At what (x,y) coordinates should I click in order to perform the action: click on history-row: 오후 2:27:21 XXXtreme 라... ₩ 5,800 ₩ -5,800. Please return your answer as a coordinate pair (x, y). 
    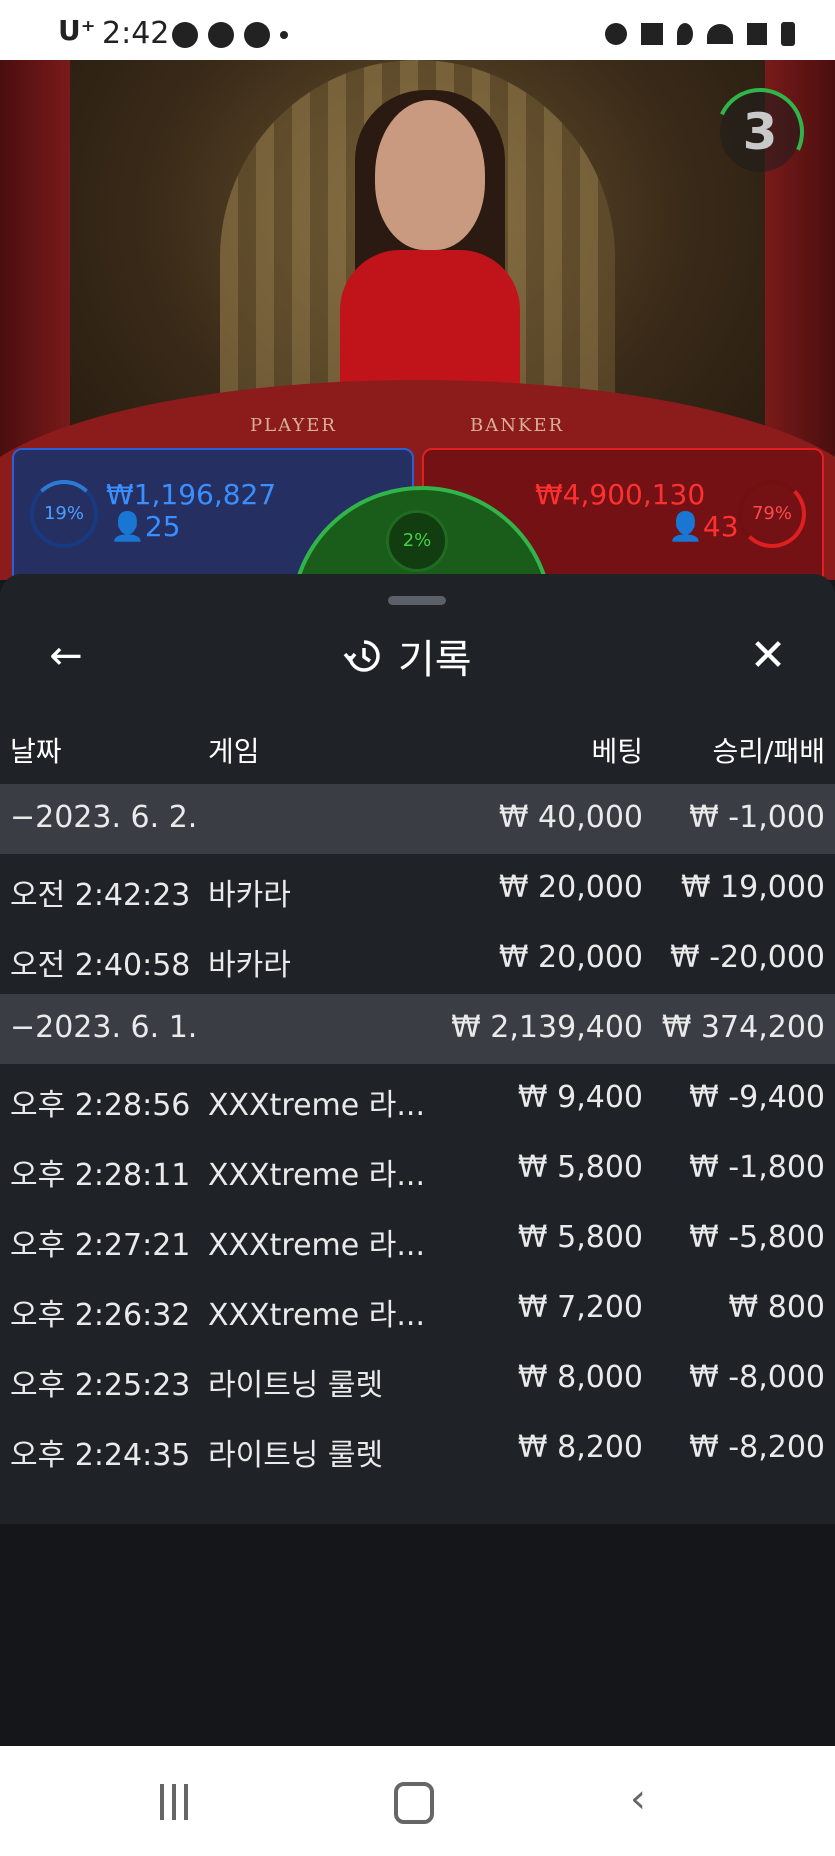
    Looking at the image, I should click on (417, 1239).